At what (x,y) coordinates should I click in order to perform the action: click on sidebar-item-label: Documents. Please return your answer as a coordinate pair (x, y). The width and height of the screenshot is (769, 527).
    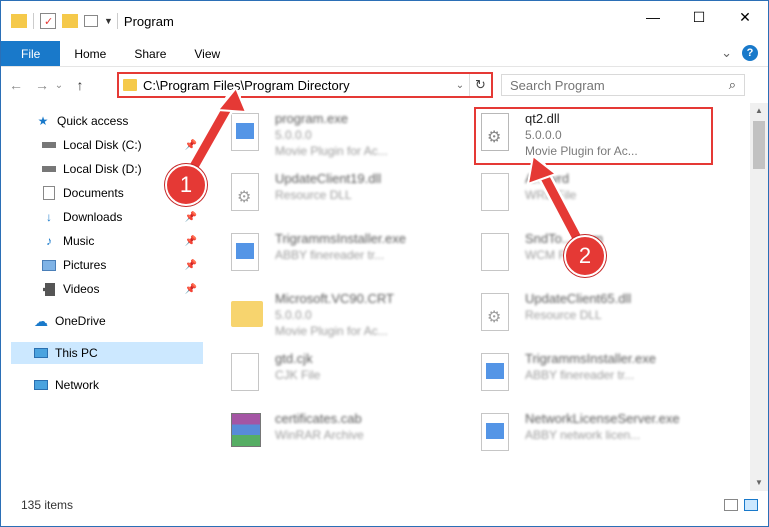
    Looking at the image, I should click on (93, 193).